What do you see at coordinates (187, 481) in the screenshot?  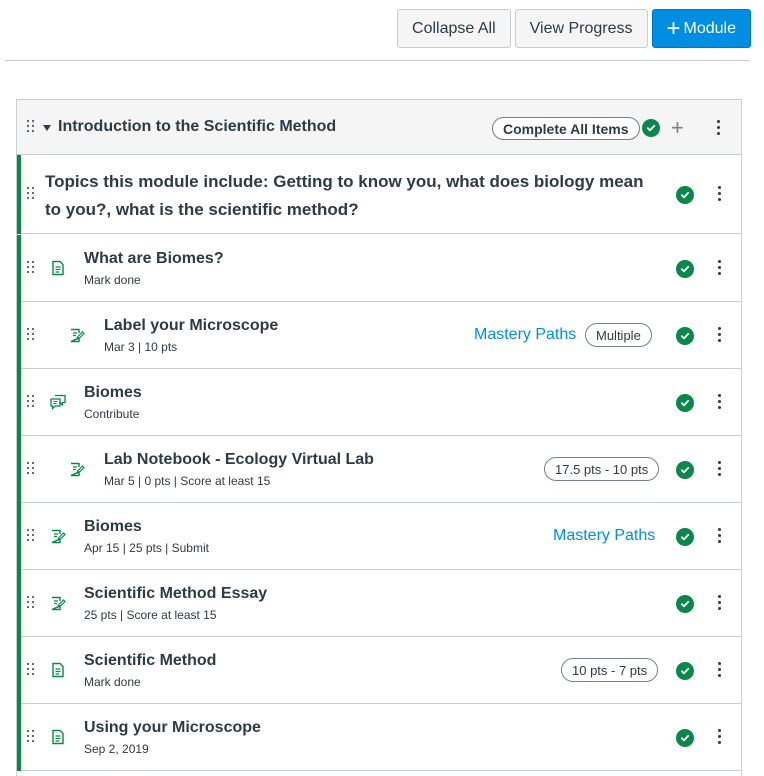 I see `item-meta: Mar 5 | 0 pts | Score at least 15` at bounding box center [187, 481].